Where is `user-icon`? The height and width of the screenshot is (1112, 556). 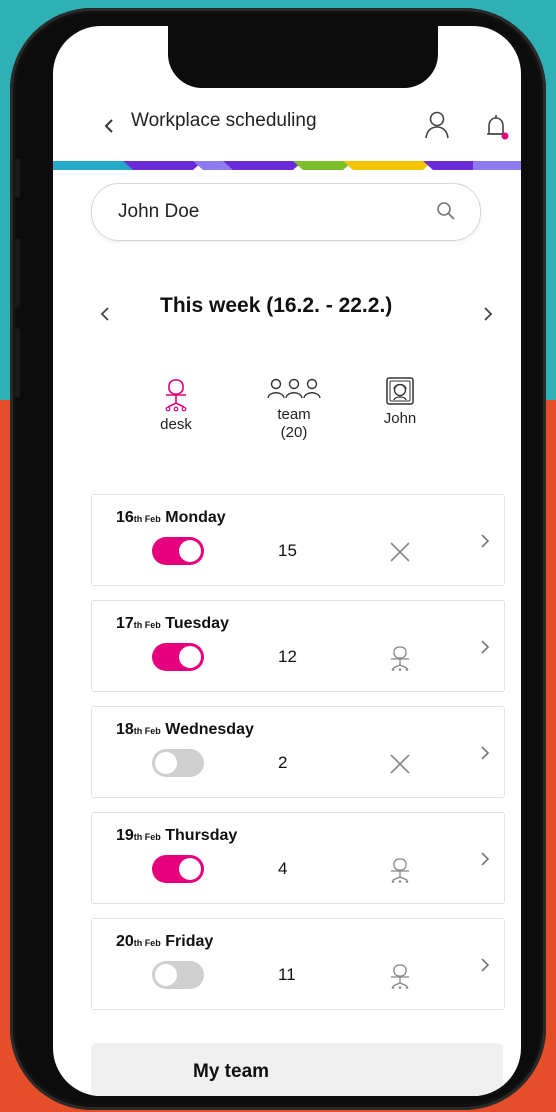
user-icon is located at coordinates (437, 125).